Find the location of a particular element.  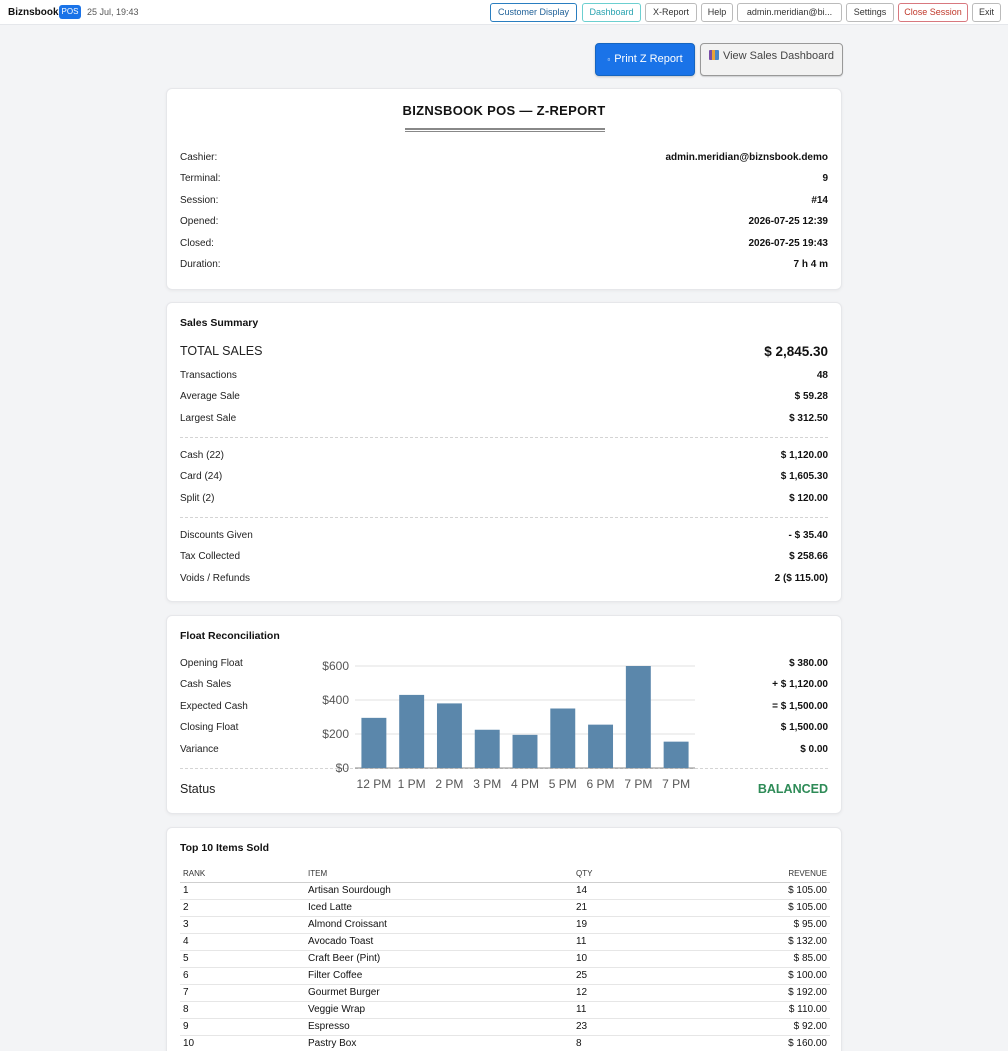

info-value: 7 h 4 m is located at coordinates (810, 264).